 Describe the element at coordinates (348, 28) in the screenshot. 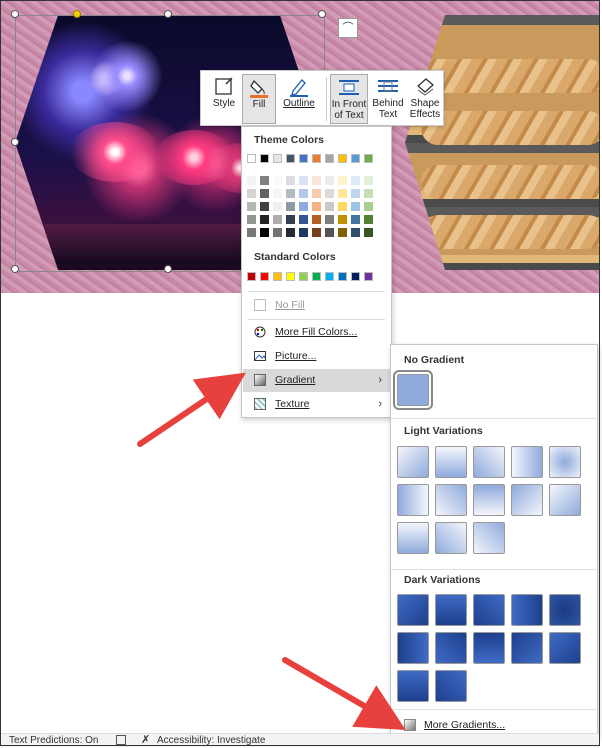

I see `layout-options-icon: ⌒` at that location.